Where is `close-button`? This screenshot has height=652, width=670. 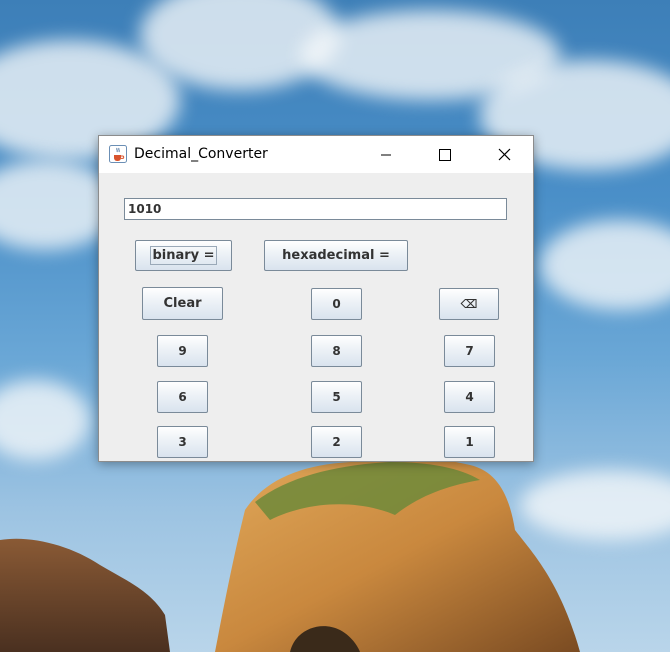
close-button is located at coordinates (504, 154).